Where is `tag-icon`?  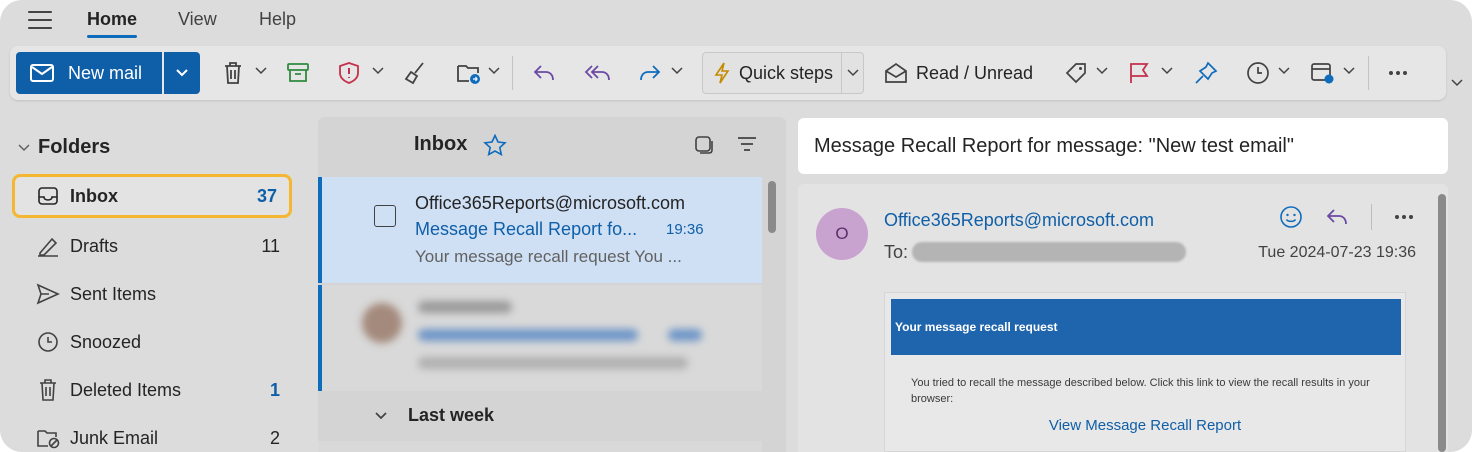 tag-icon is located at coordinates (1075, 73).